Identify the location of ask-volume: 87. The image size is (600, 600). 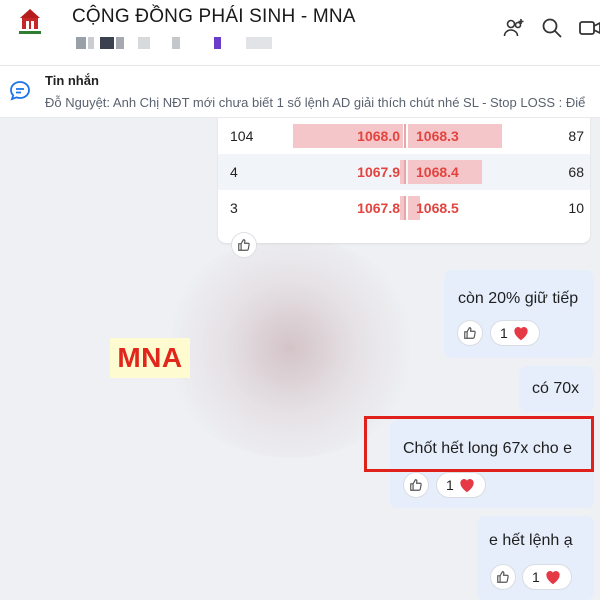
(576, 136).